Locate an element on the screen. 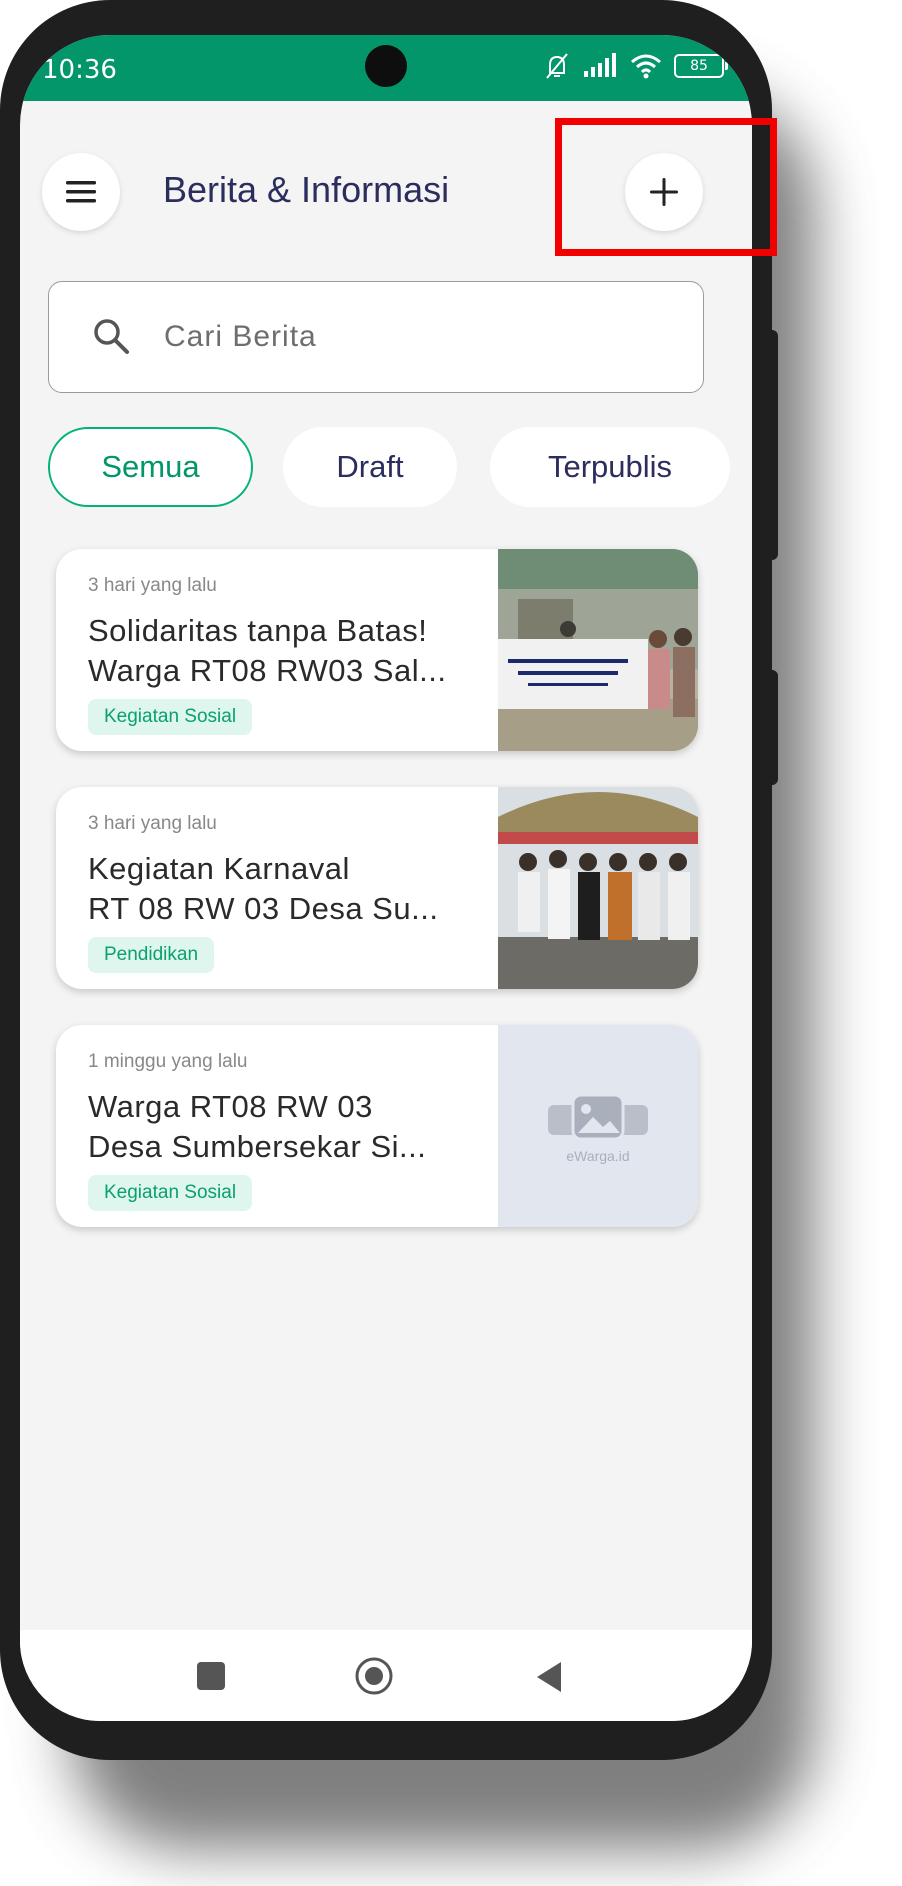 The width and height of the screenshot is (902, 1886). news-thumbnail-placeholder: eWarga.id is located at coordinates (598, 1126).